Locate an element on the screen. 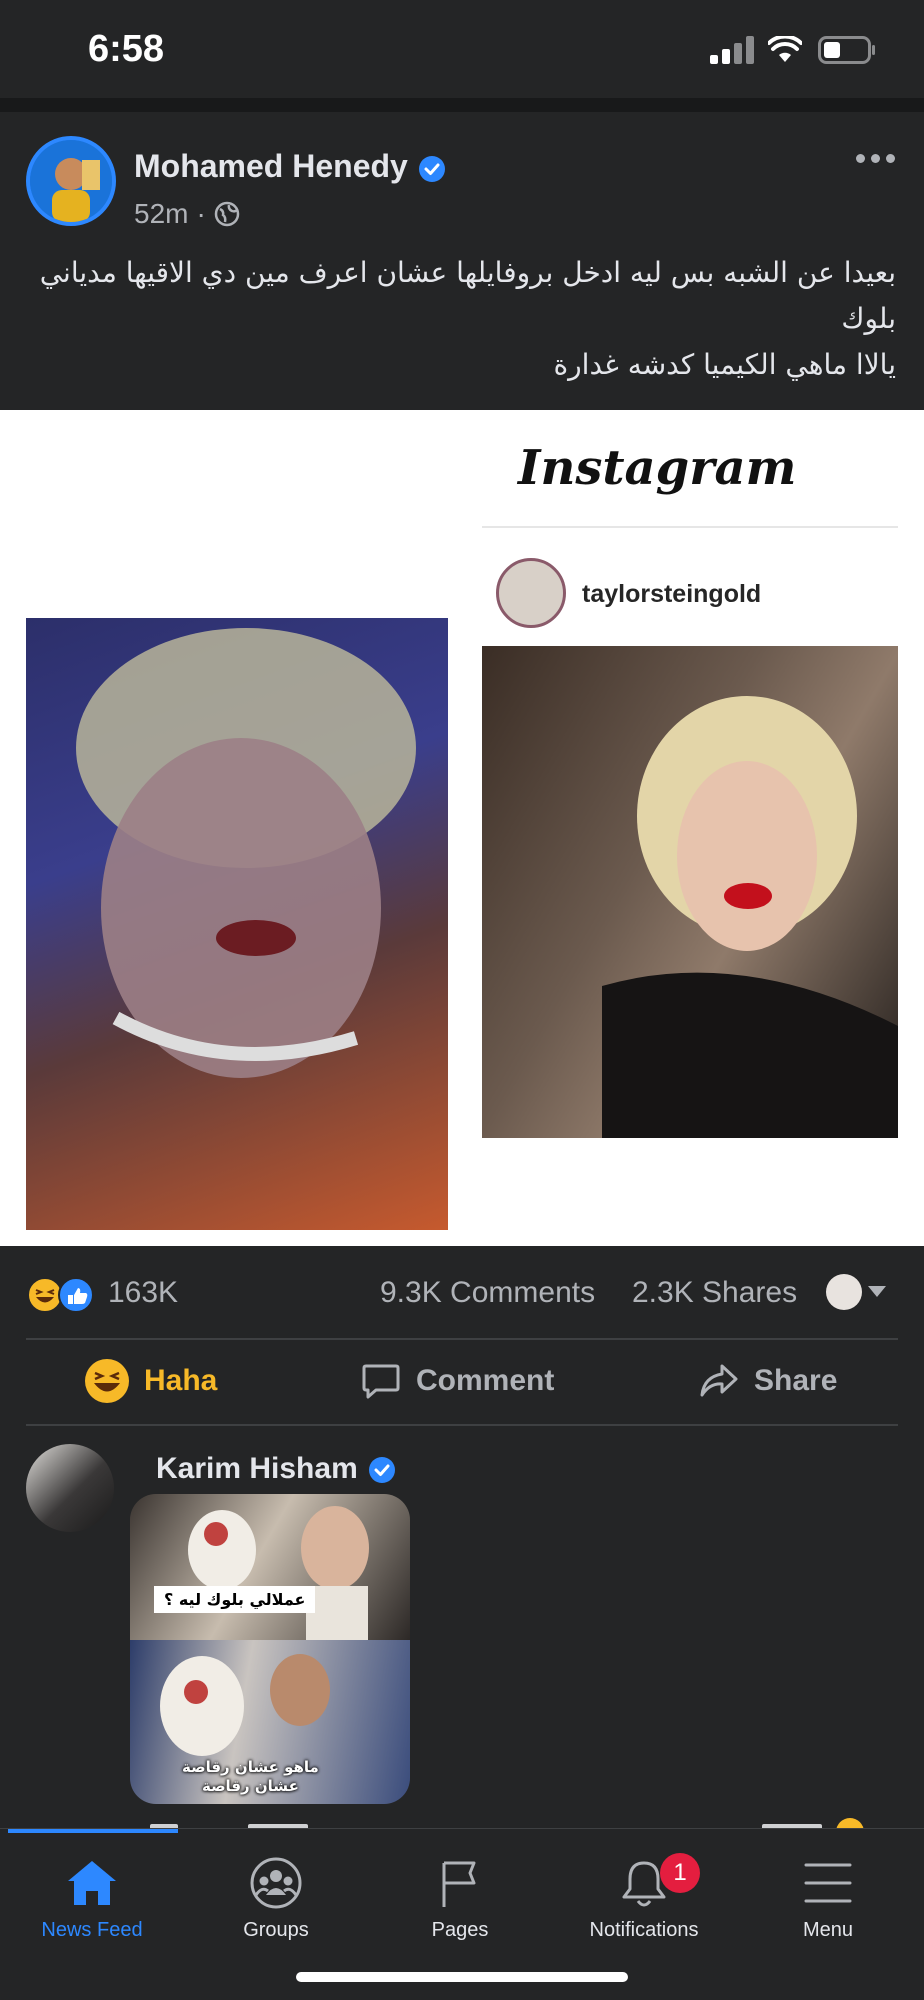  post-actions: Haha Comment Share is located at coordinates (462, 1382).